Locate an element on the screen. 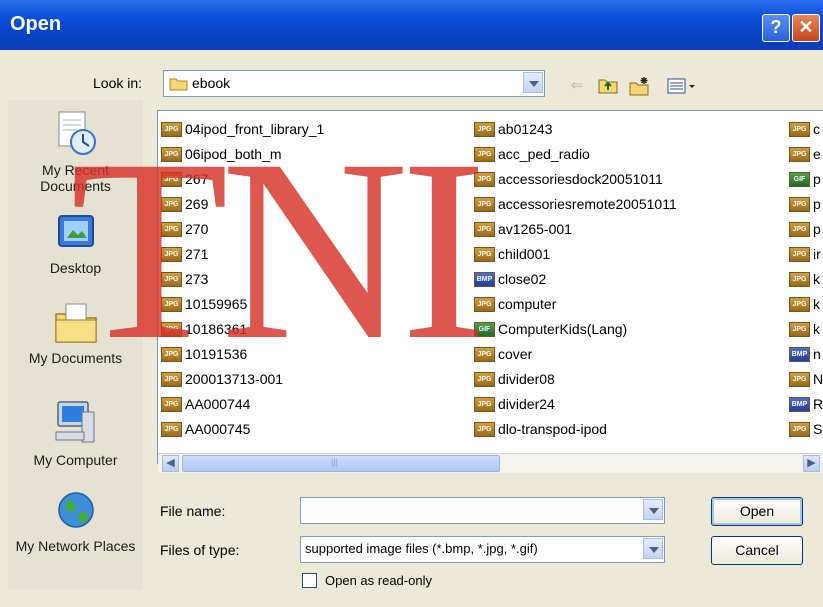  file-name: close02 is located at coordinates (522, 279).